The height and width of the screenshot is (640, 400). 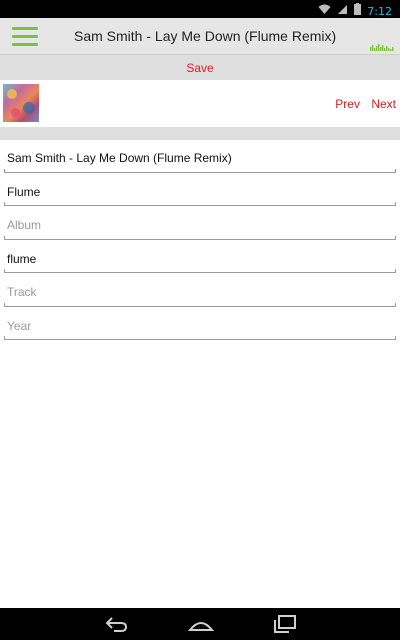 I want to click on track-row: Prev Next, so click(x=200, y=103).